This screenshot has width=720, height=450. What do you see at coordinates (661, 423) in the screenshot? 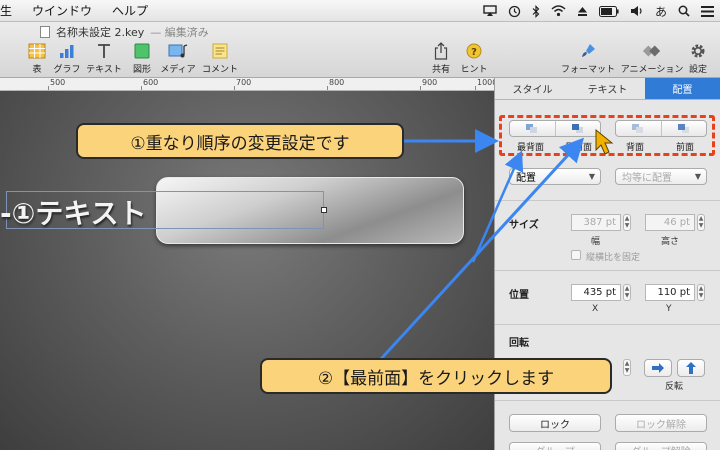
I see `unlock-button: ロック解除` at bounding box center [661, 423].